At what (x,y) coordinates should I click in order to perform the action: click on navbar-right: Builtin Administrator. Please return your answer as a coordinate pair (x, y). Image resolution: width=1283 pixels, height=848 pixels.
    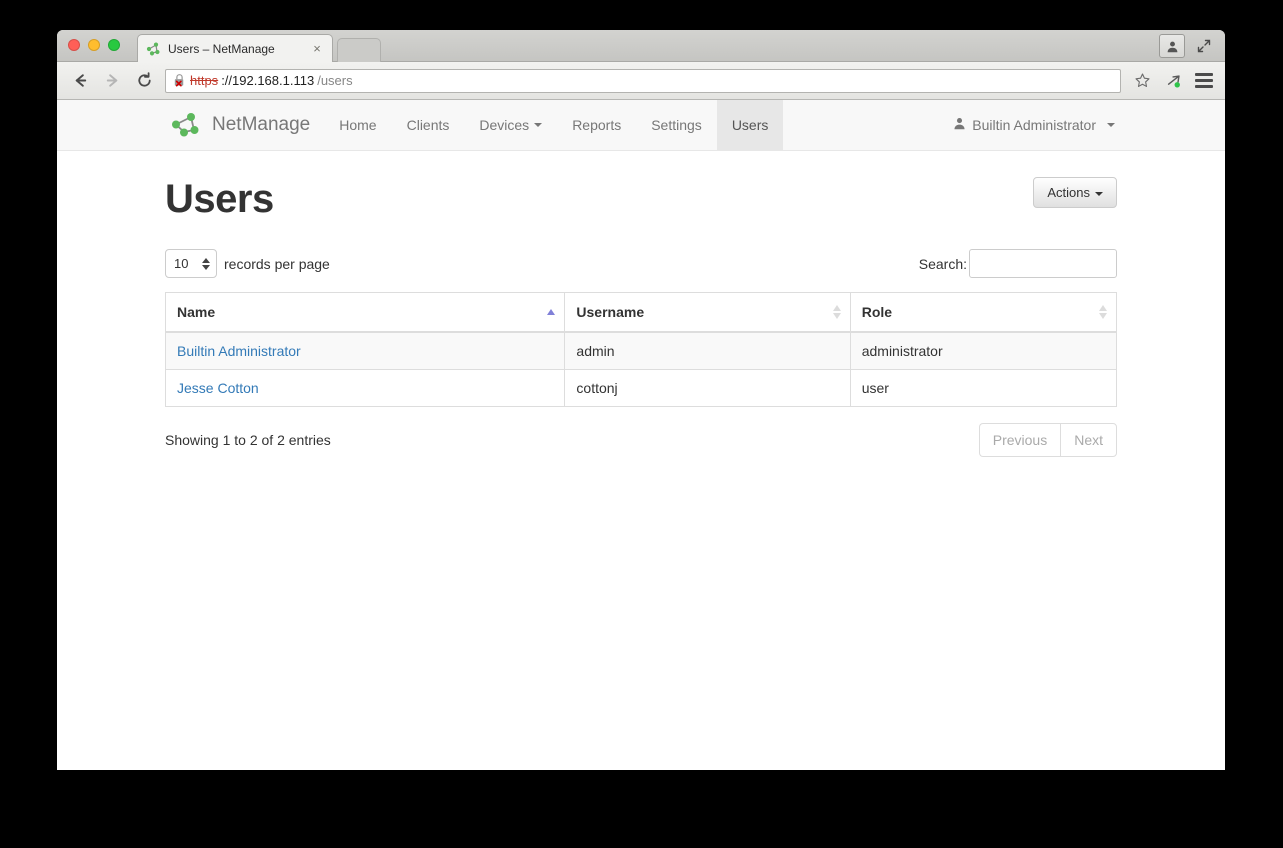
    Looking at the image, I should click on (1089, 125).